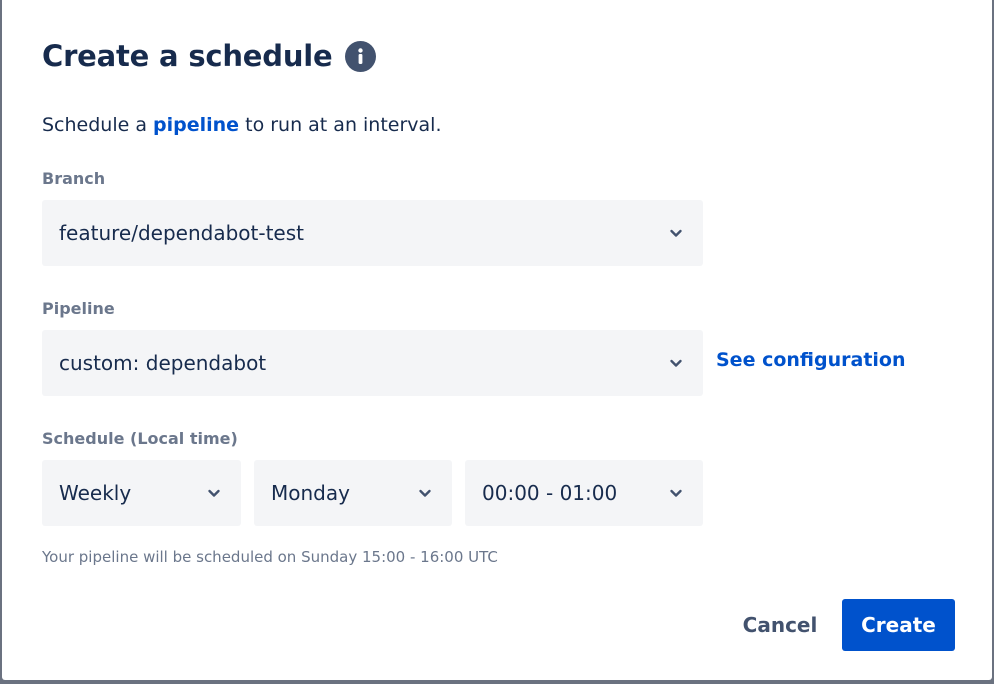  I want to click on pipeline-label: Pipeline, so click(78, 308).